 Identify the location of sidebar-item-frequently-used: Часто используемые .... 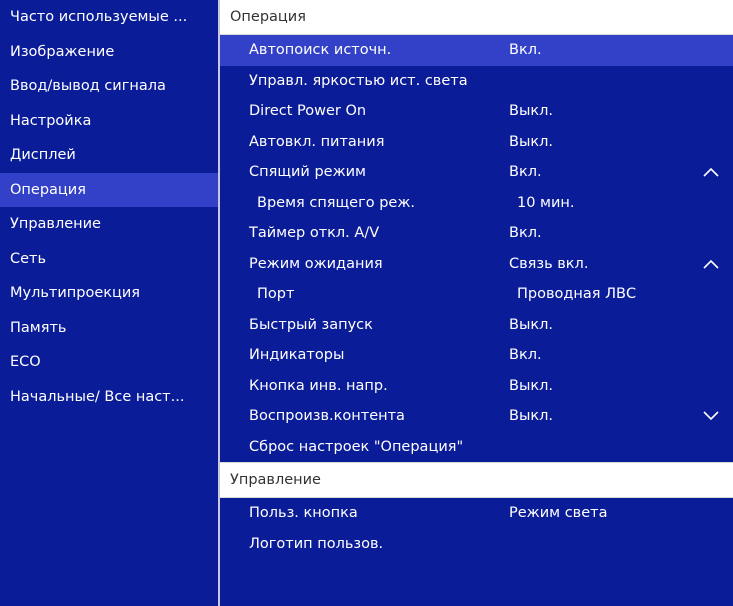
(109, 17).